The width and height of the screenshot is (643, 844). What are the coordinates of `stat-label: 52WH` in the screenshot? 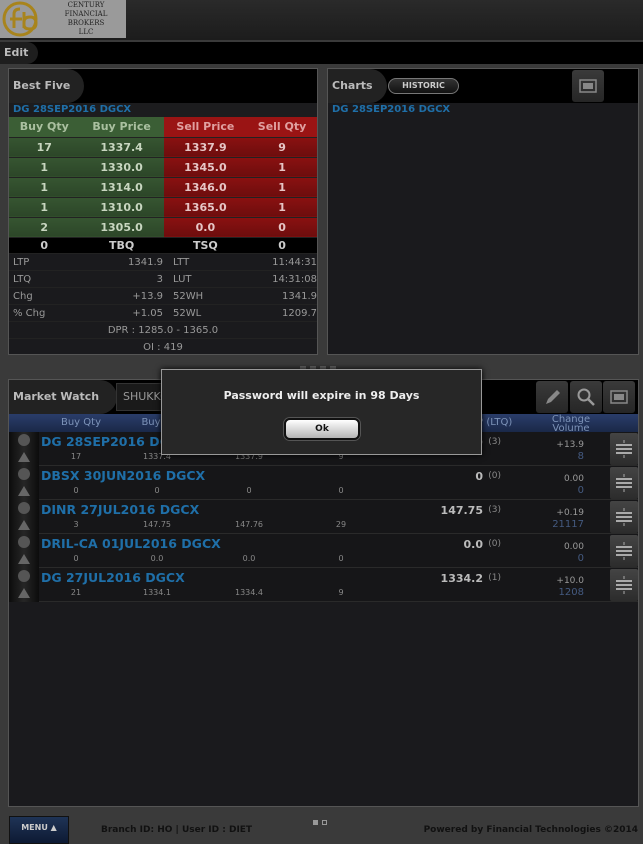 It's located at (188, 296).